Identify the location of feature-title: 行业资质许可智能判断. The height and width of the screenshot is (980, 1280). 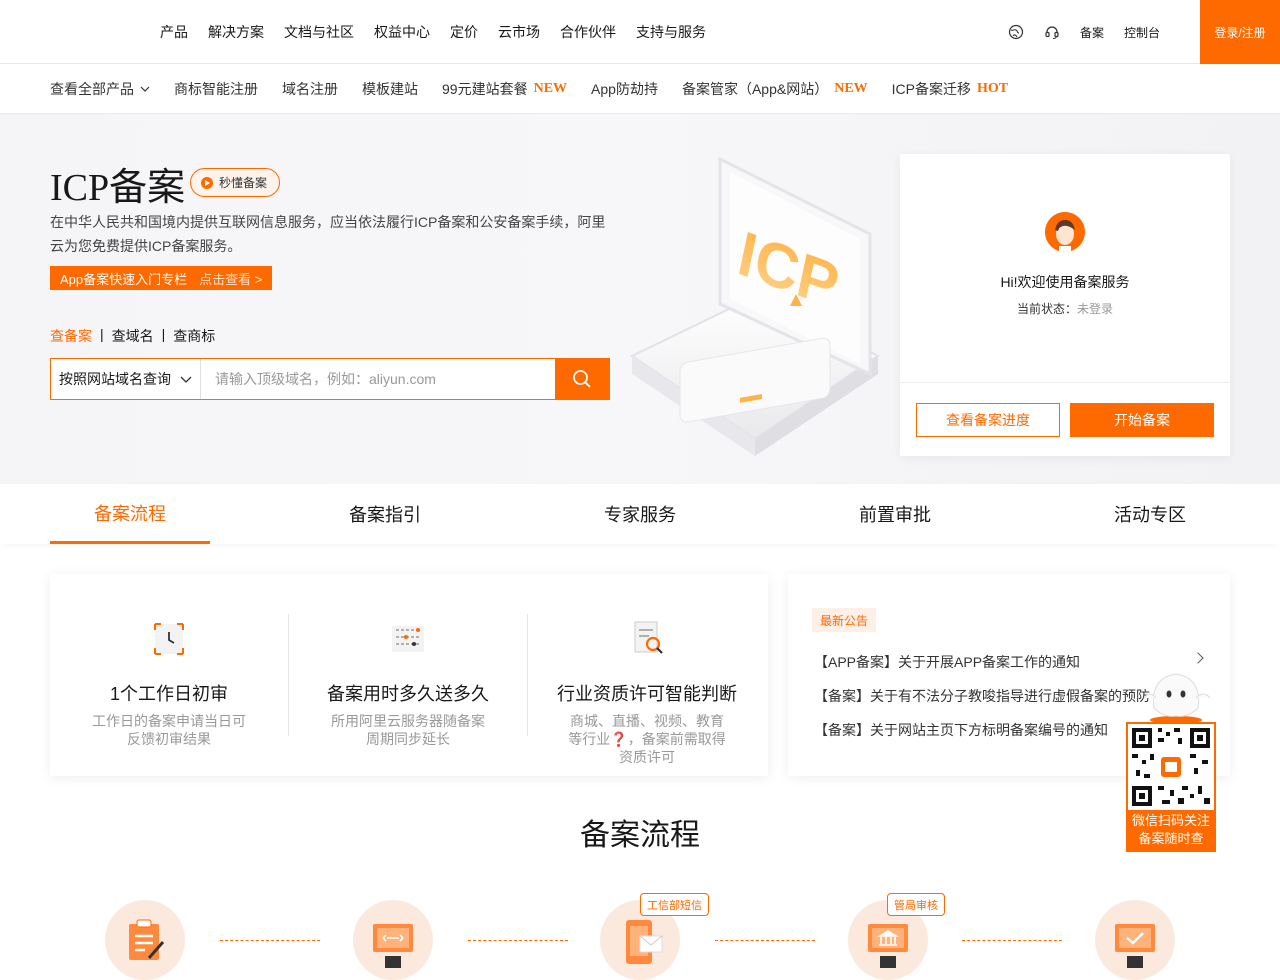
(647, 694).